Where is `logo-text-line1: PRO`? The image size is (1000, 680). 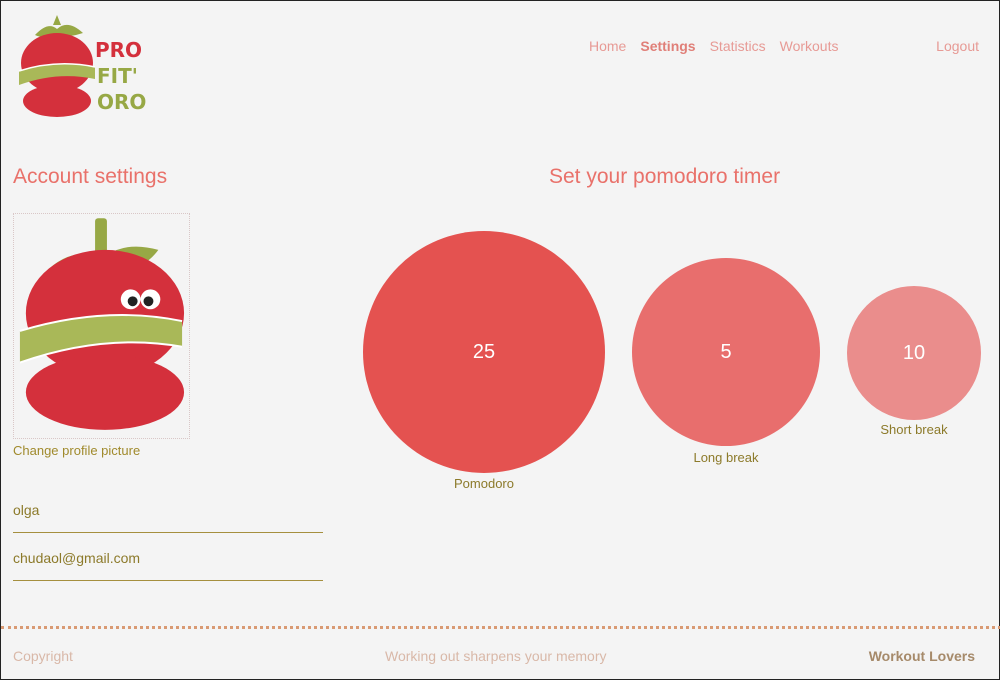
logo-text-line1: PRO is located at coordinates (118, 50).